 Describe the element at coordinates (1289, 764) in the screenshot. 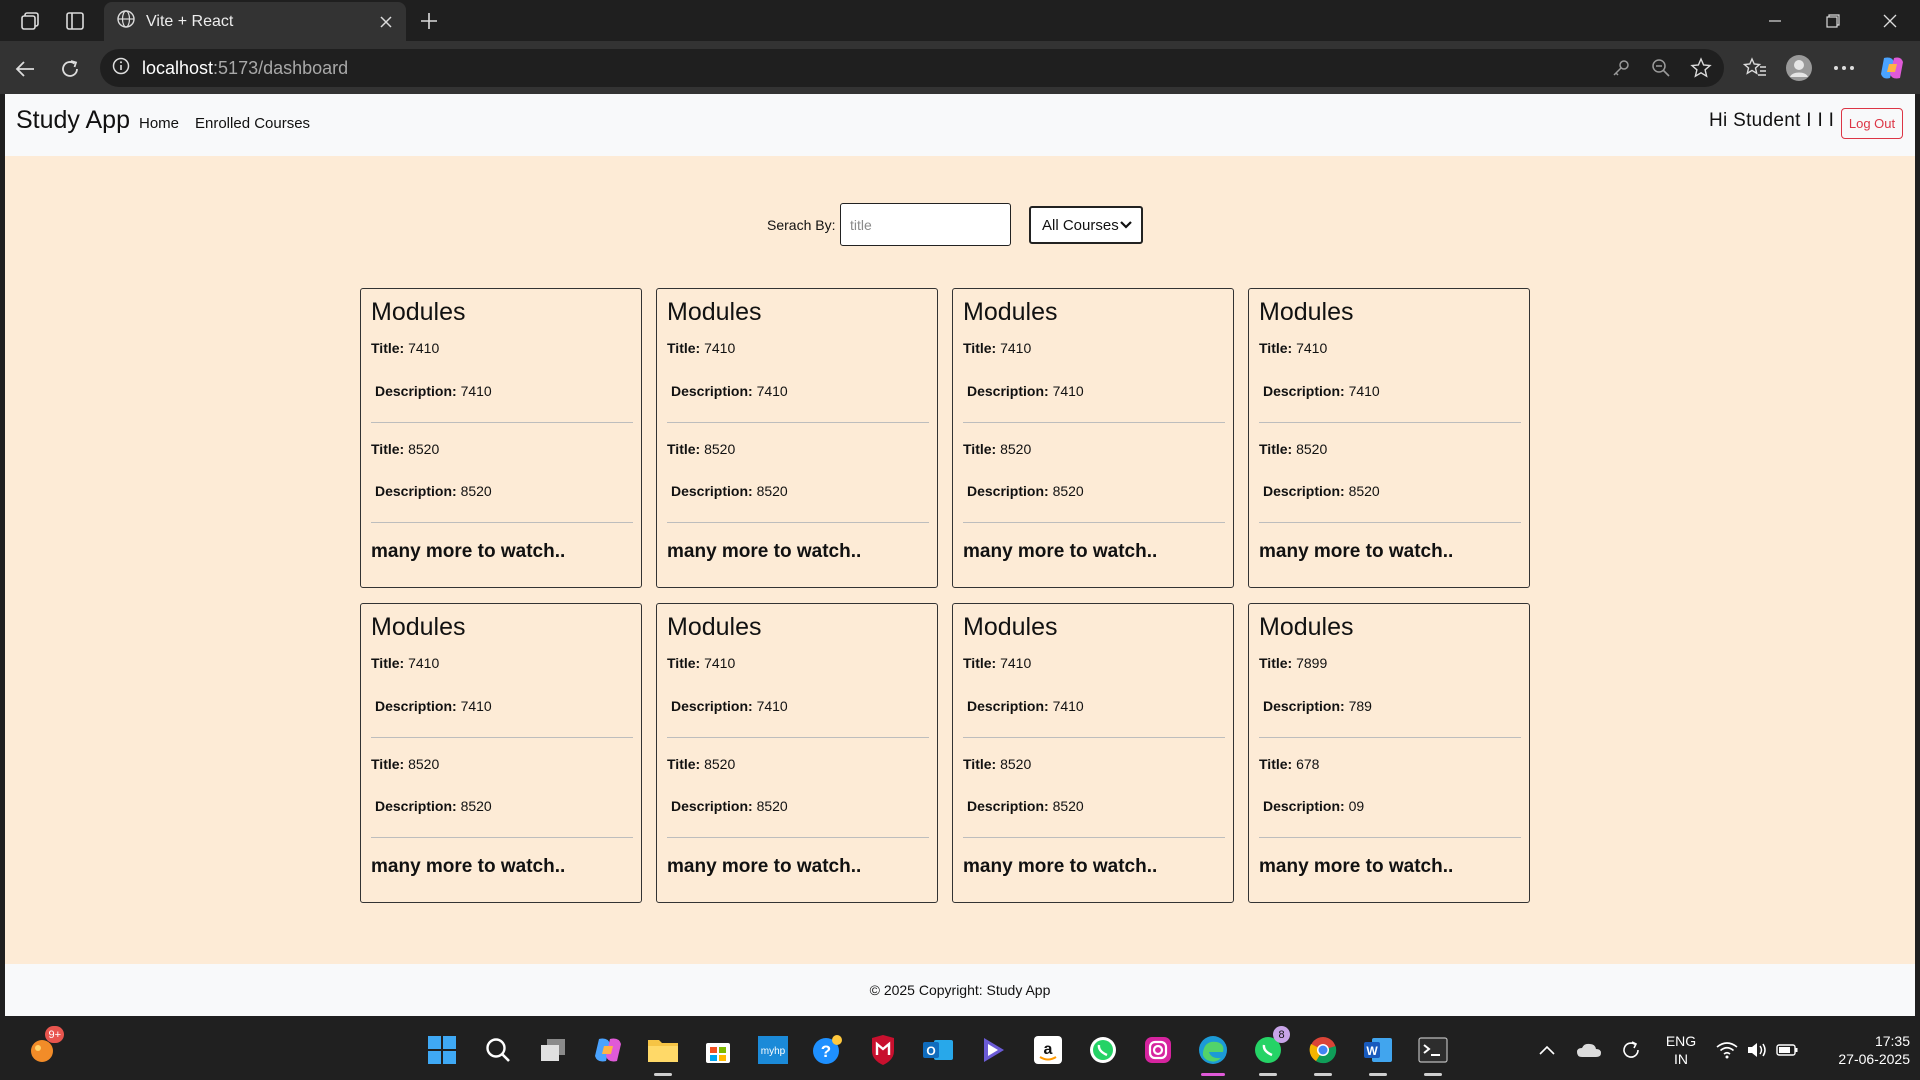

I see `module-title: Title: 678` at that location.